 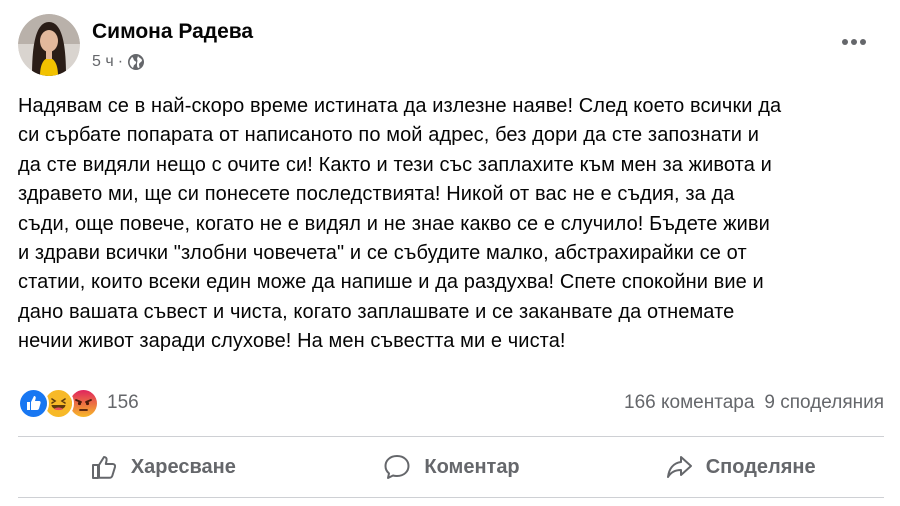 I want to click on globe-icon, so click(x=136, y=62).